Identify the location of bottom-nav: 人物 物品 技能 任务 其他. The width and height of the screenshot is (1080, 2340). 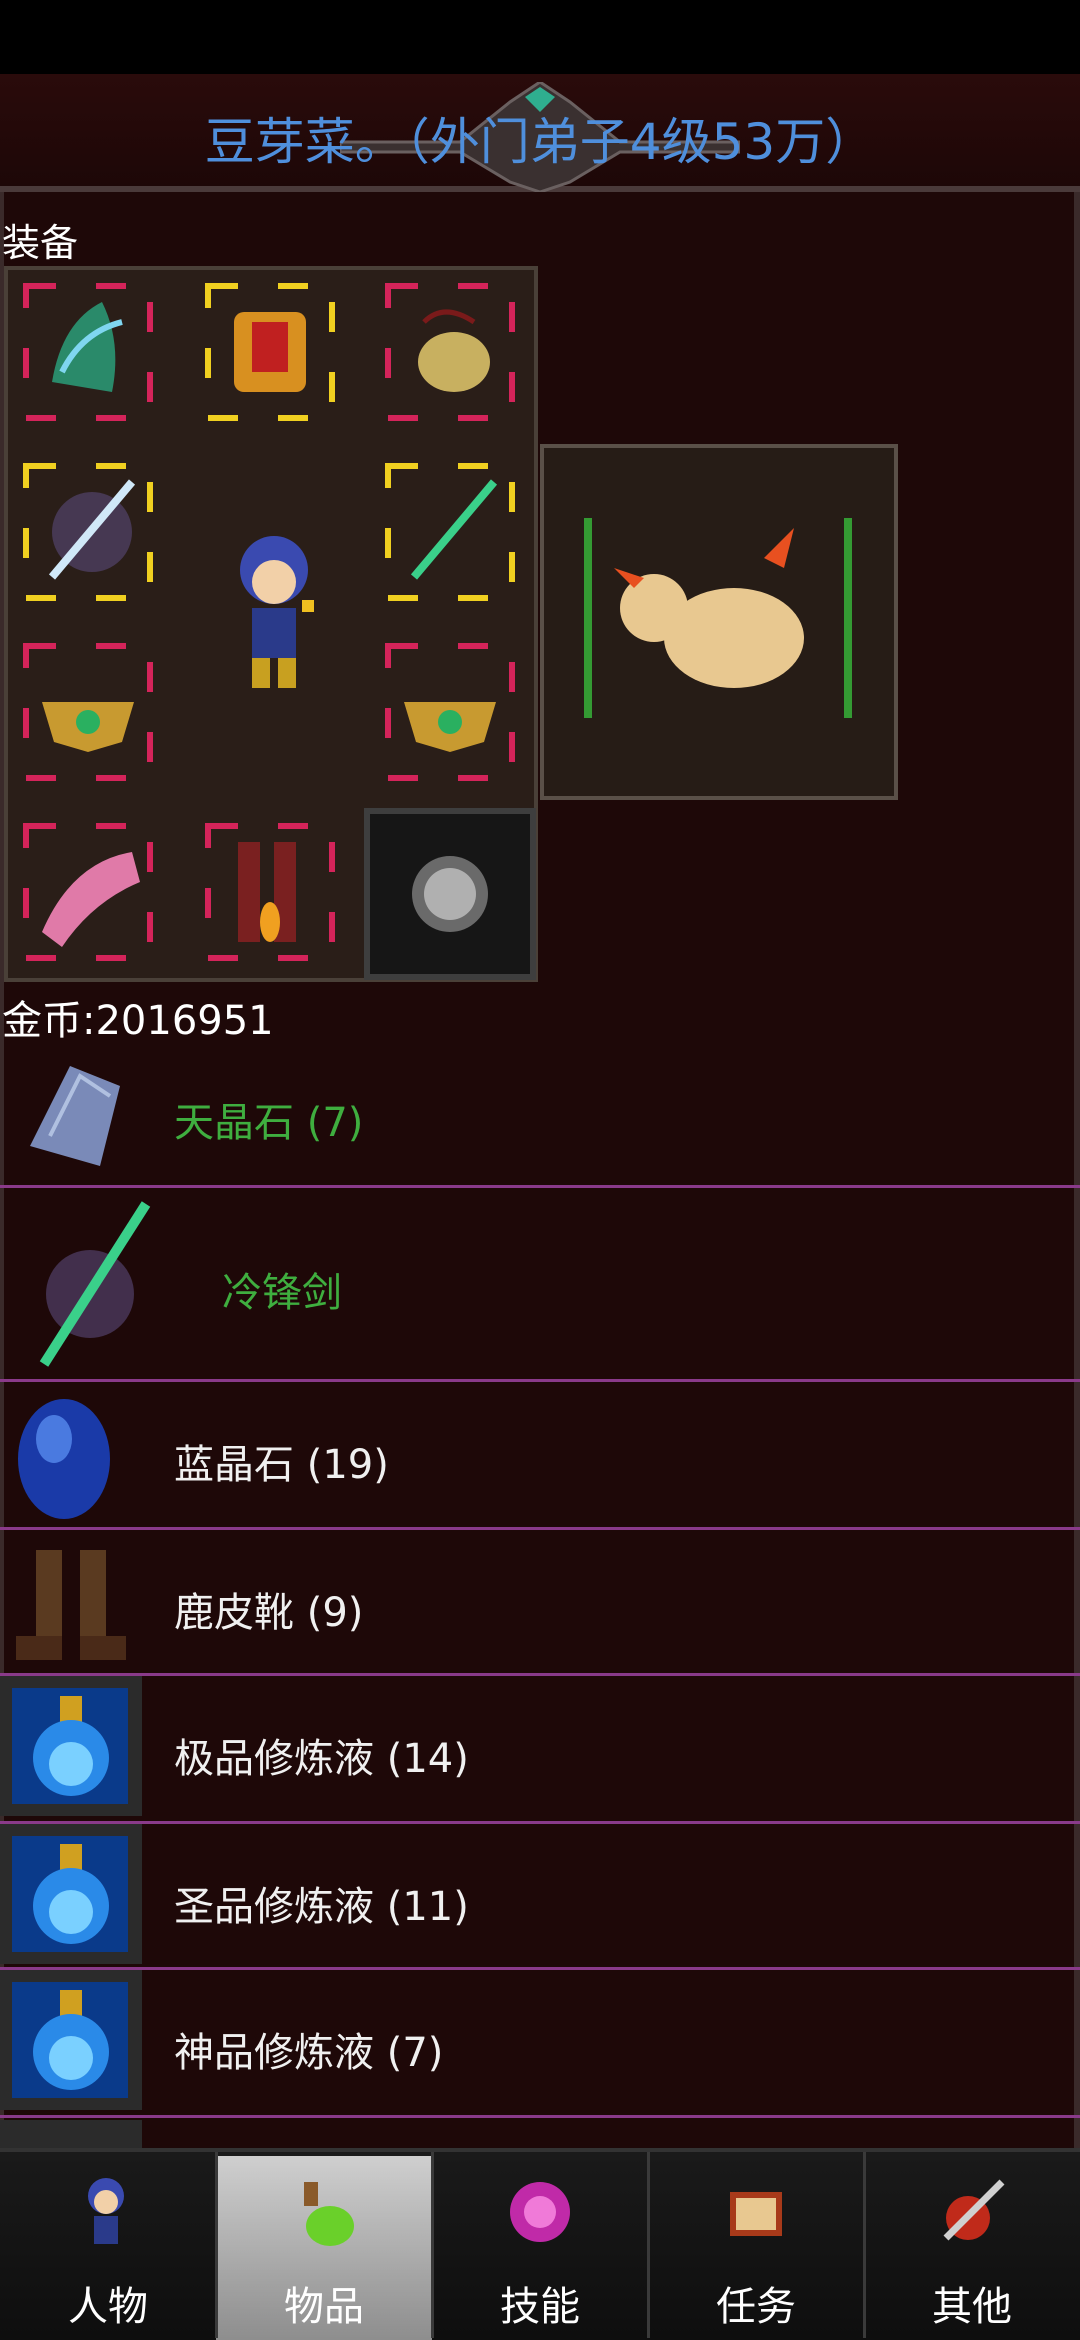
(540, 2244).